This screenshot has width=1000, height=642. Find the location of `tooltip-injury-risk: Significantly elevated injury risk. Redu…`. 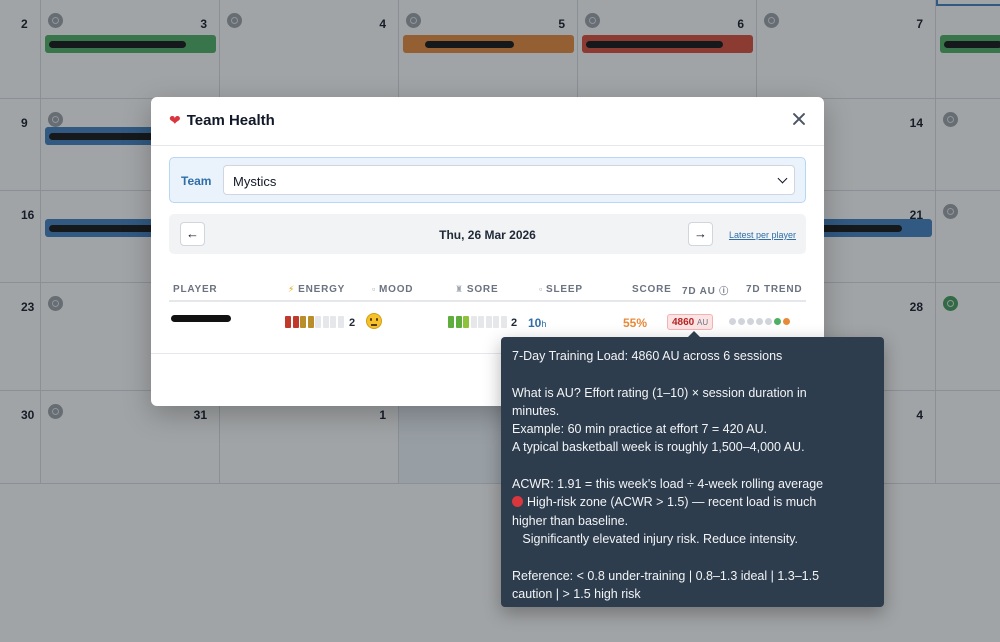

tooltip-injury-risk: Significantly elevated injury risk. Redu… is located at coordinates (655, 538).